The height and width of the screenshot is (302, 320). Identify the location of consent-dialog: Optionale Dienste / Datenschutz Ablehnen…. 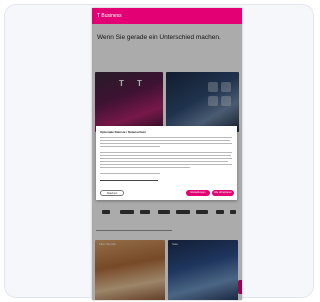
(166, 163).